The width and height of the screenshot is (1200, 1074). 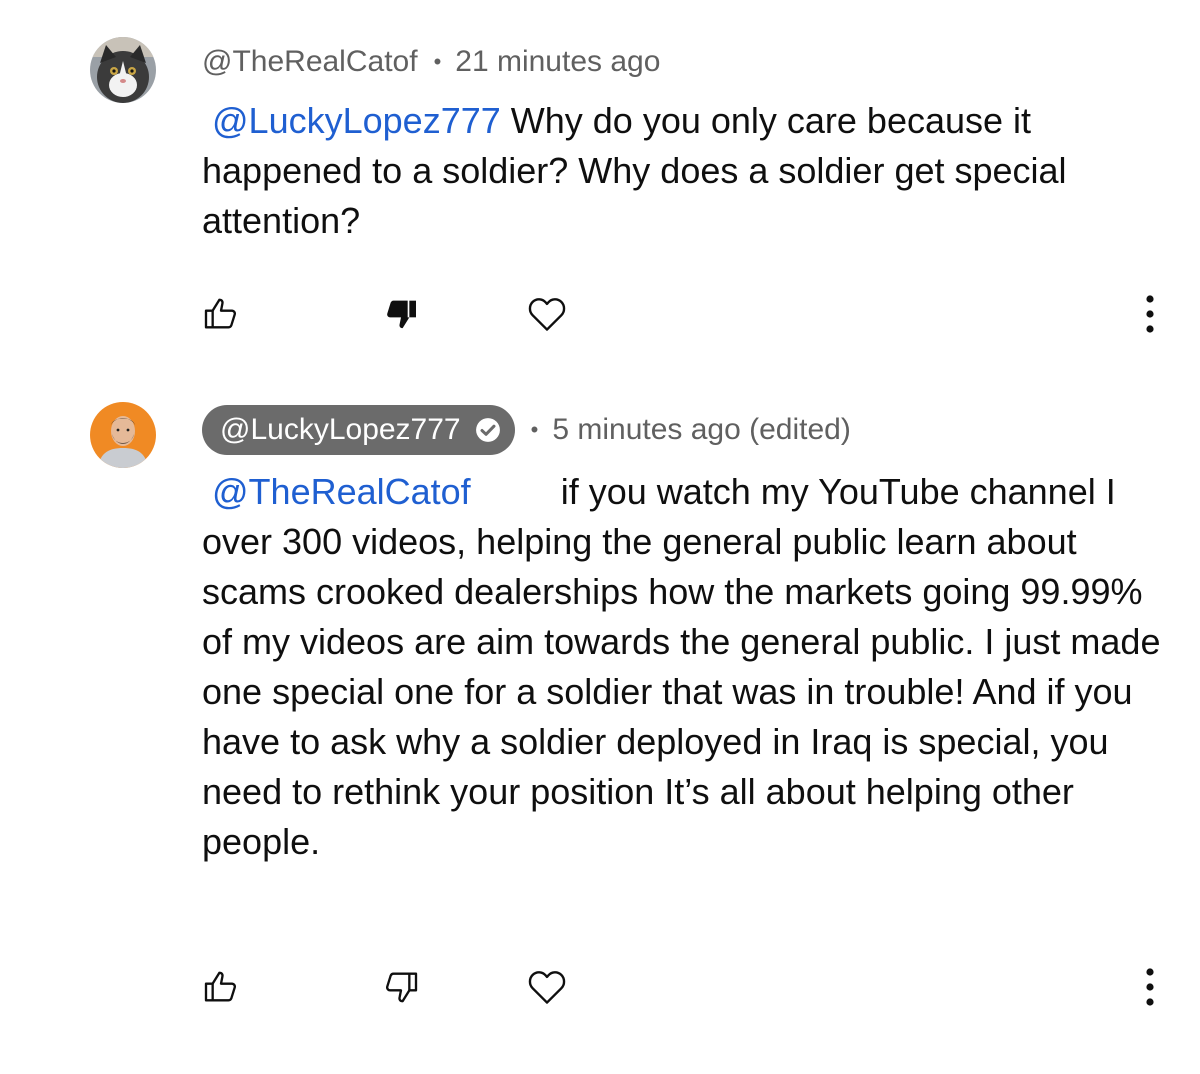 I want to click on cat-avatar, so click(x=123, y=70).